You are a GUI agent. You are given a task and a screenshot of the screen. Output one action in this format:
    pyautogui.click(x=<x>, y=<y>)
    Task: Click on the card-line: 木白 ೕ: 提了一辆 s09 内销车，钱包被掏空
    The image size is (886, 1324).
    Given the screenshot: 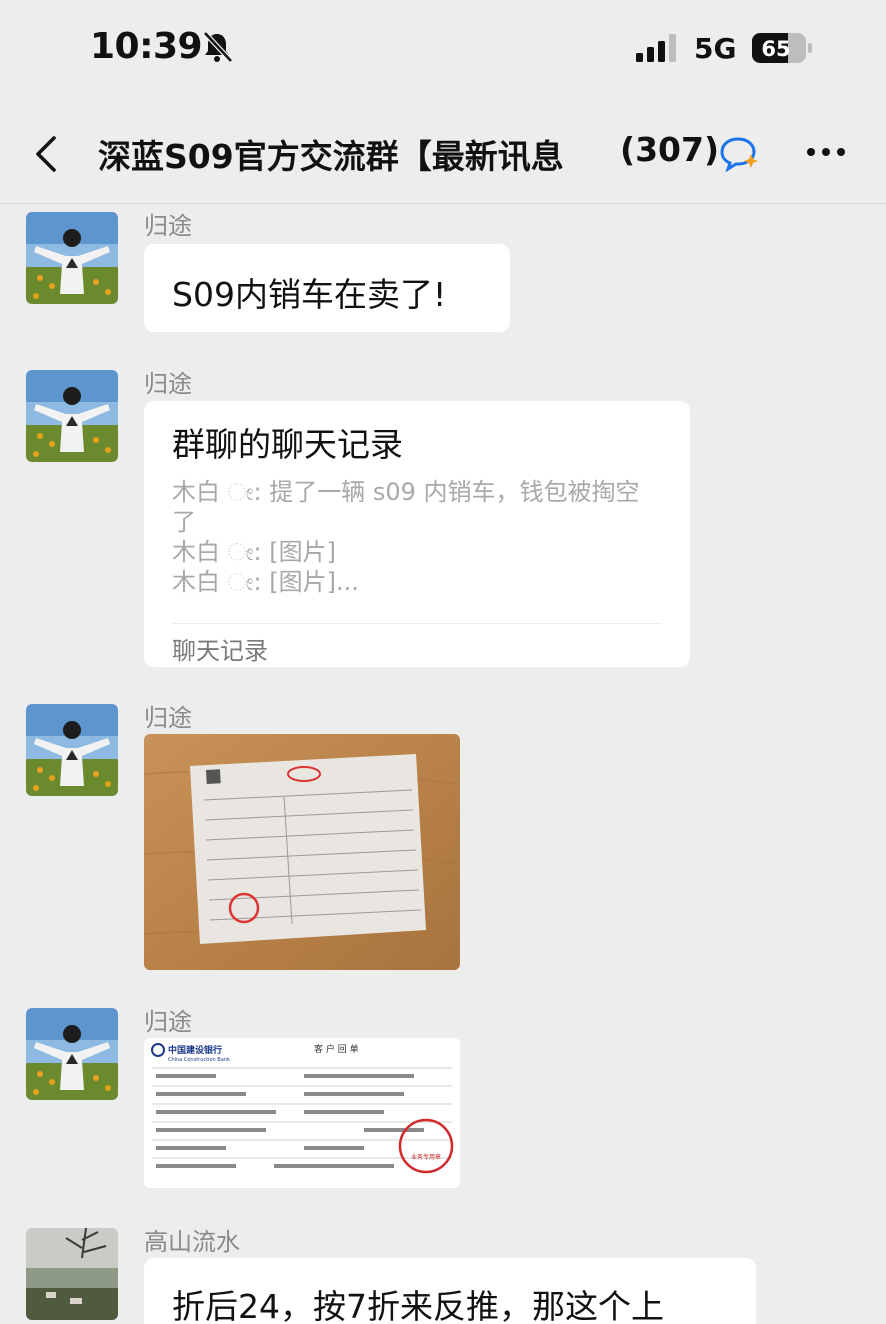 What is the action you would take?
    pyautogui.click(x=406, y=492)
    